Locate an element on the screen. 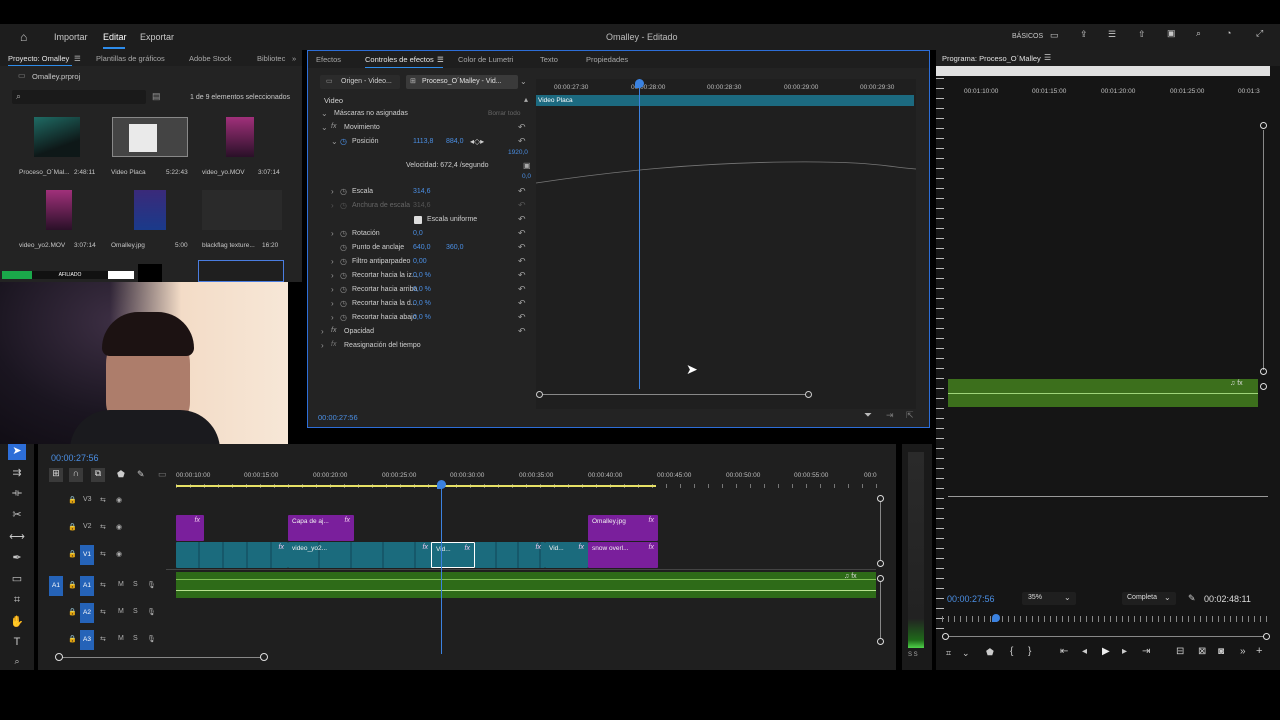  extract-icon: ⊠ is located at coordinates (1202, 651).